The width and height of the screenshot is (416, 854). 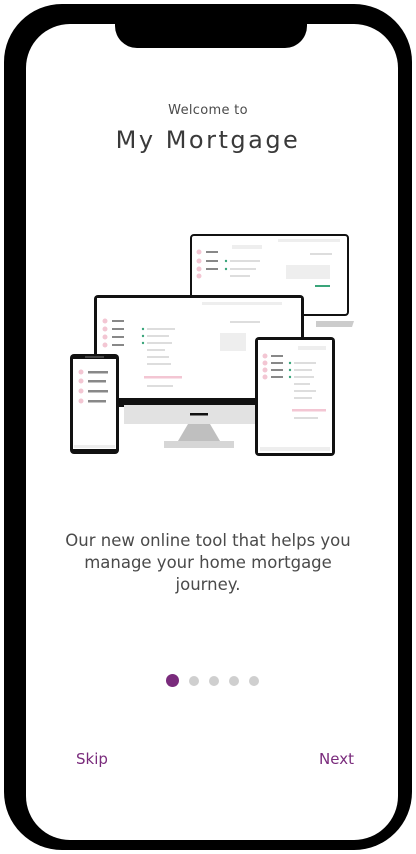 What do you see at coordinates (336, 759) in the screenshot?
I see `next-button: Next` at bounding box center [336, 759].